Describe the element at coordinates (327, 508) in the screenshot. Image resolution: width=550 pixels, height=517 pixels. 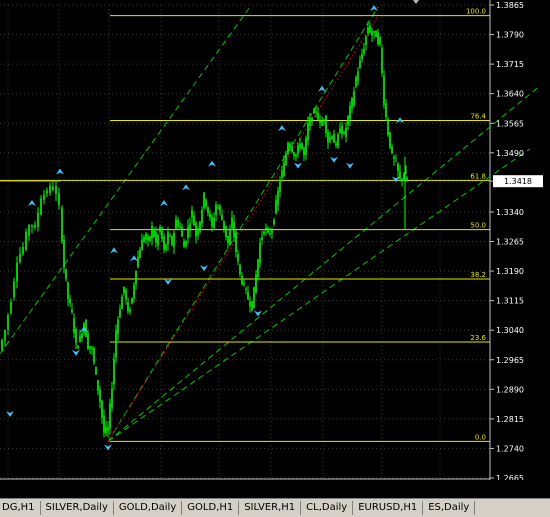
I see `chart-tab: CL,Daily` at that location.